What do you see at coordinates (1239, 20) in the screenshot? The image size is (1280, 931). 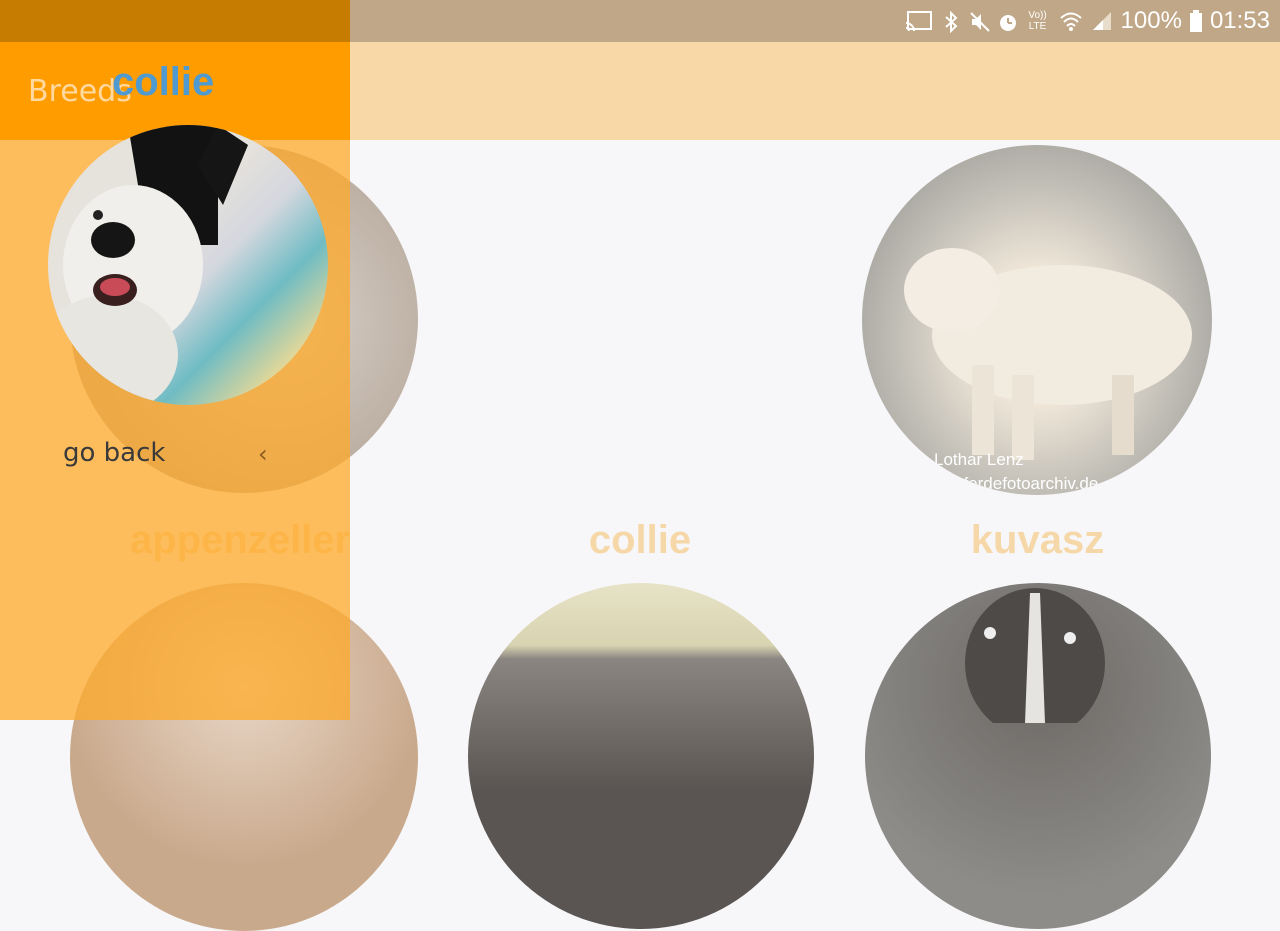 I see `clock: 01:53` at bounding box center [1239, 20].